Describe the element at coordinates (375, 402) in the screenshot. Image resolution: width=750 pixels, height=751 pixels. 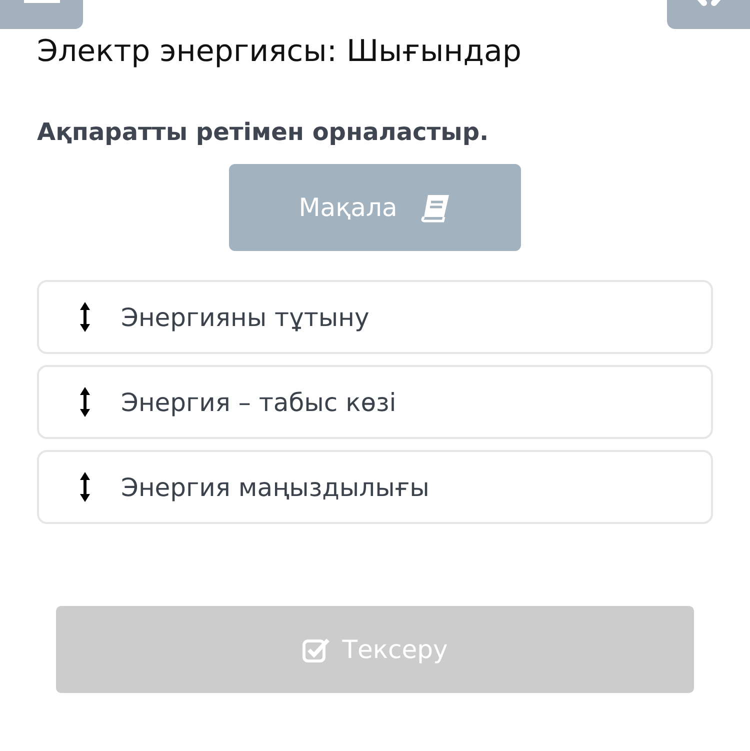
I see `sortable-item: Энергия – табыс көзі` at that location.